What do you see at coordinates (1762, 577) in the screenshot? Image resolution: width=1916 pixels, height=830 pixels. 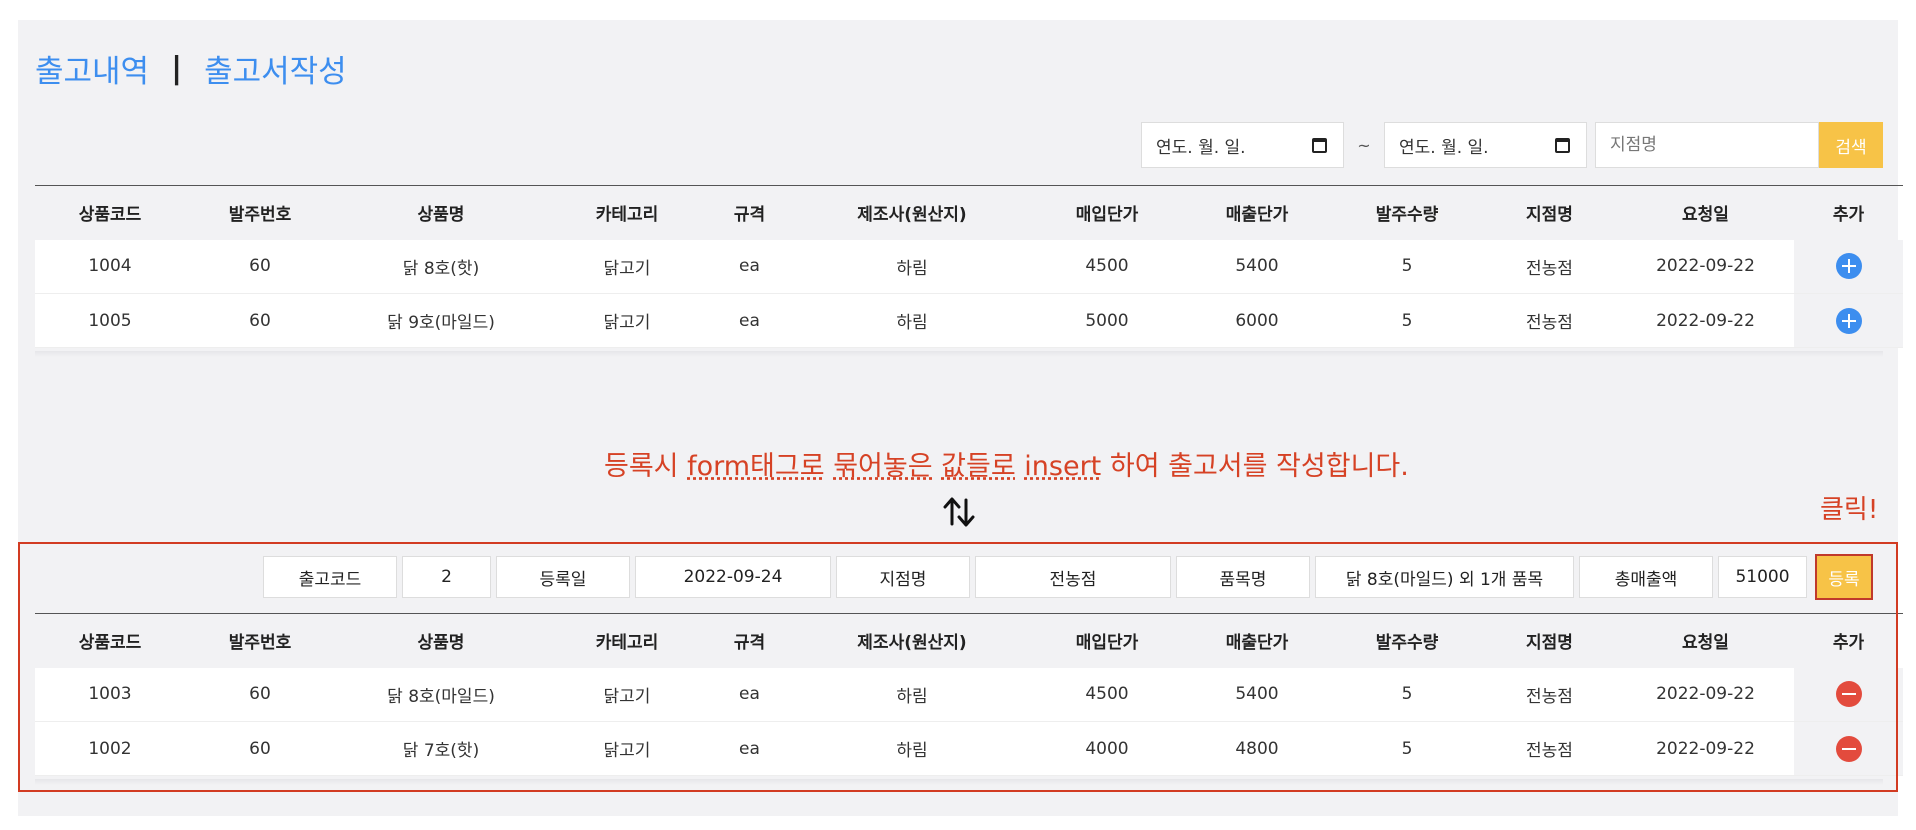 I see `total-value-field: 51000` at bounding box center [1762, 577].